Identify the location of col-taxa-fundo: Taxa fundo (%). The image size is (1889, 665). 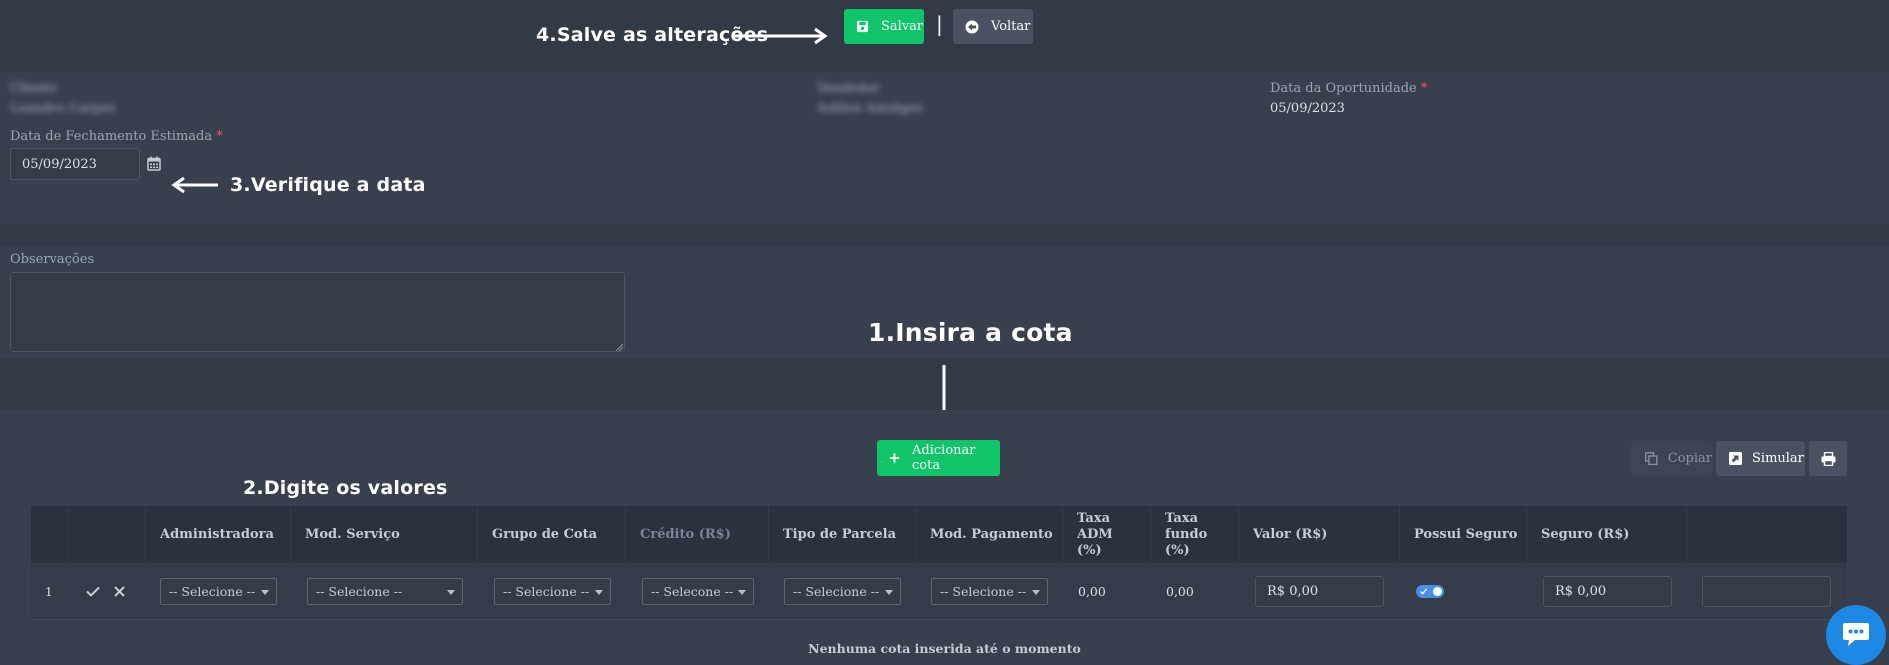
(1195, 534).